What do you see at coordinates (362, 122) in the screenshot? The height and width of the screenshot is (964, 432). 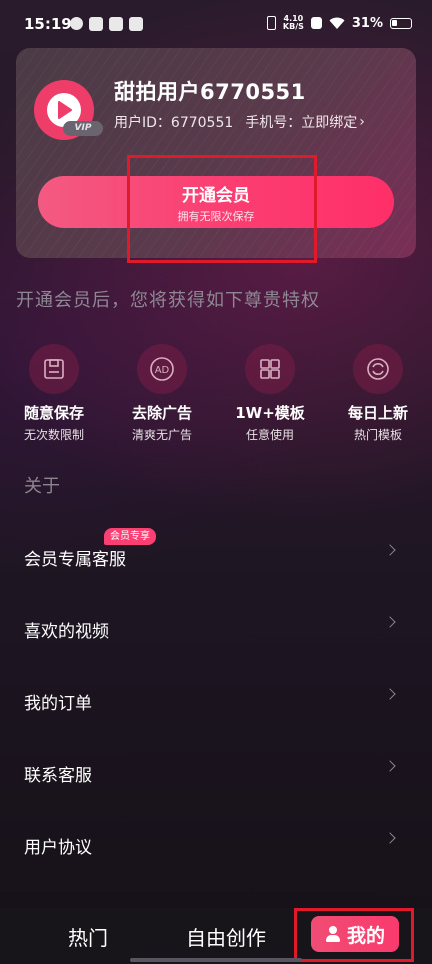 I see `chevron-right-icon: ›` at bounding box center [362, 122].